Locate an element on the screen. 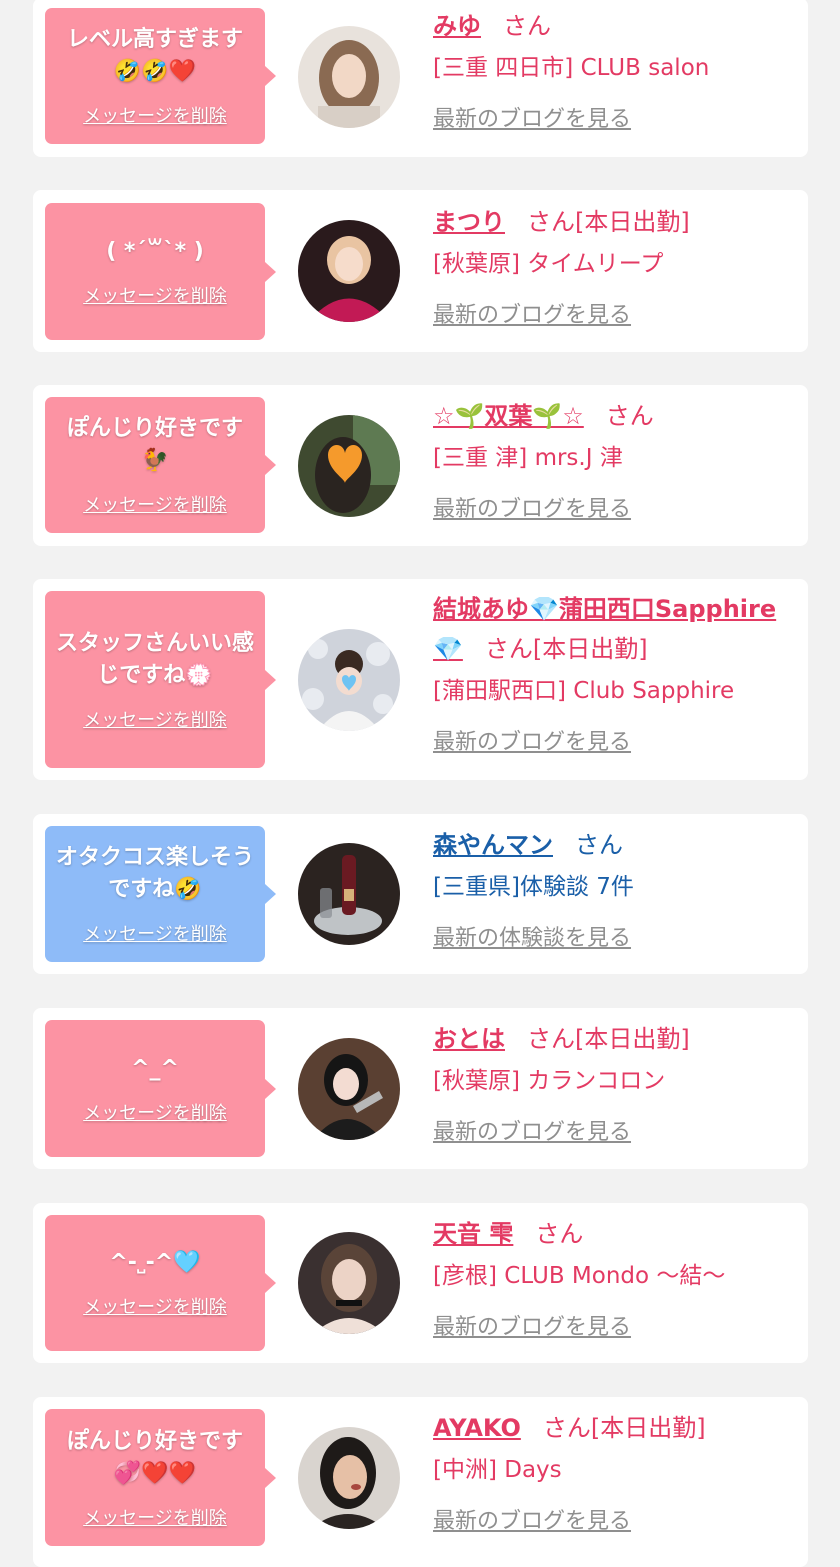 The image size is (840, 1567). user-name-link: まつり is located at coordinates (469, 222).